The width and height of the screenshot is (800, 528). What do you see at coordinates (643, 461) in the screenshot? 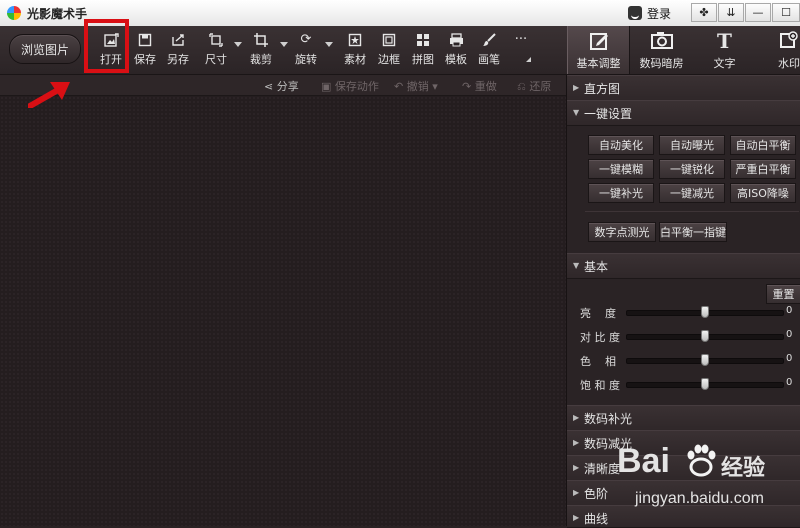
I see `watermark-brand: Bai` at bounding box center [643, 461].